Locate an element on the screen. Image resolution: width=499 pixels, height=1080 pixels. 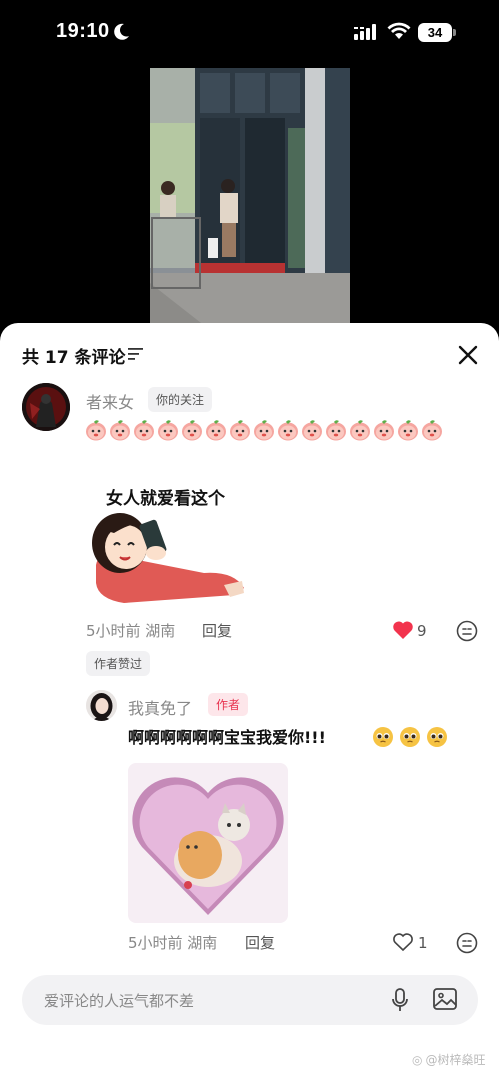
sticker-illustration is located at coordinates (208, 843).